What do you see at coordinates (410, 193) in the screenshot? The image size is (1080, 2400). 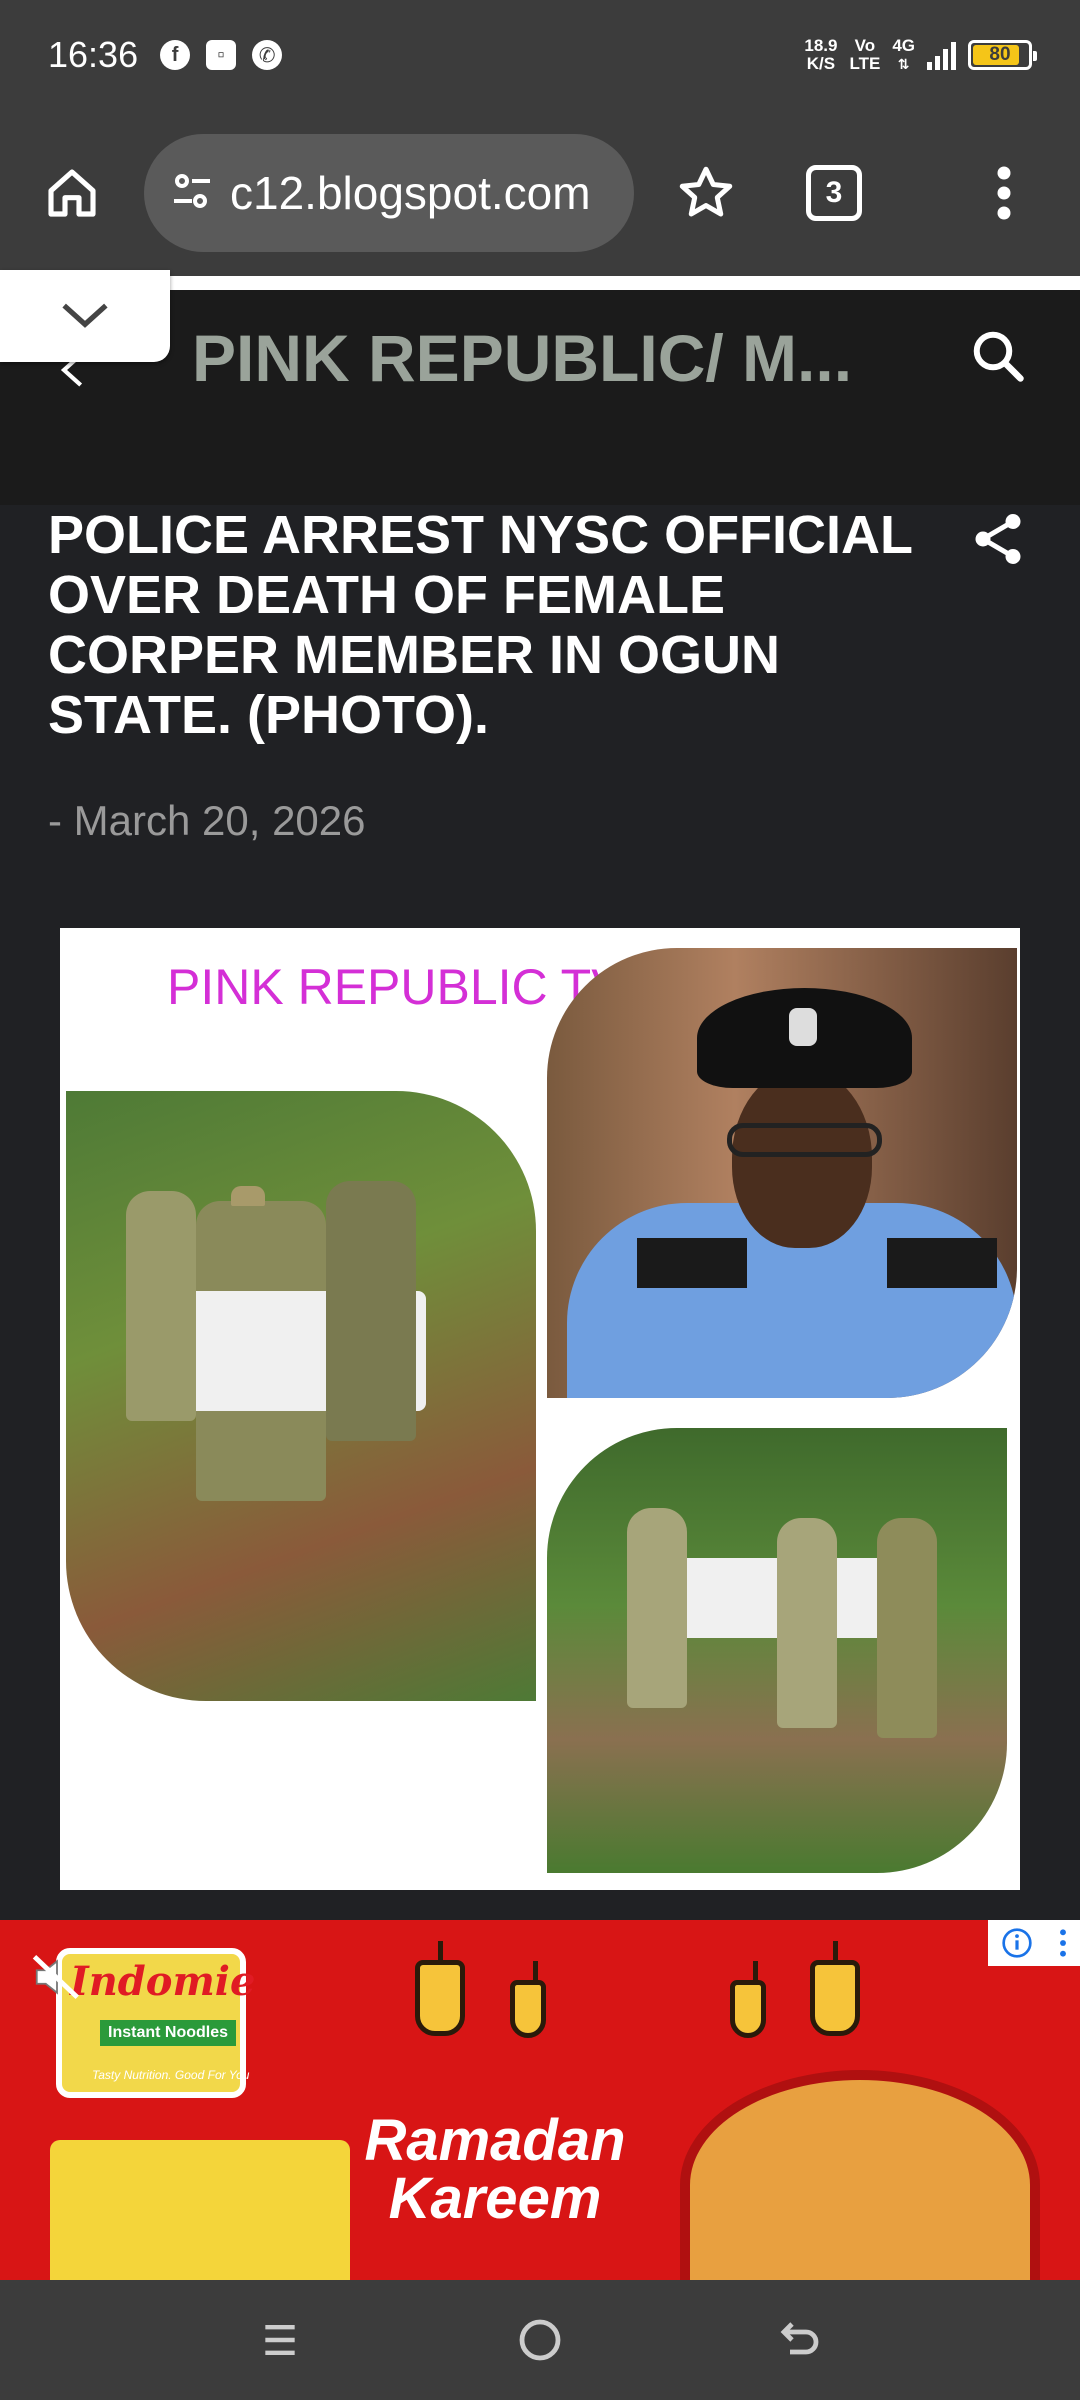 I see `url-text: c12.blogspot.com` at bounding box center [410, 193].